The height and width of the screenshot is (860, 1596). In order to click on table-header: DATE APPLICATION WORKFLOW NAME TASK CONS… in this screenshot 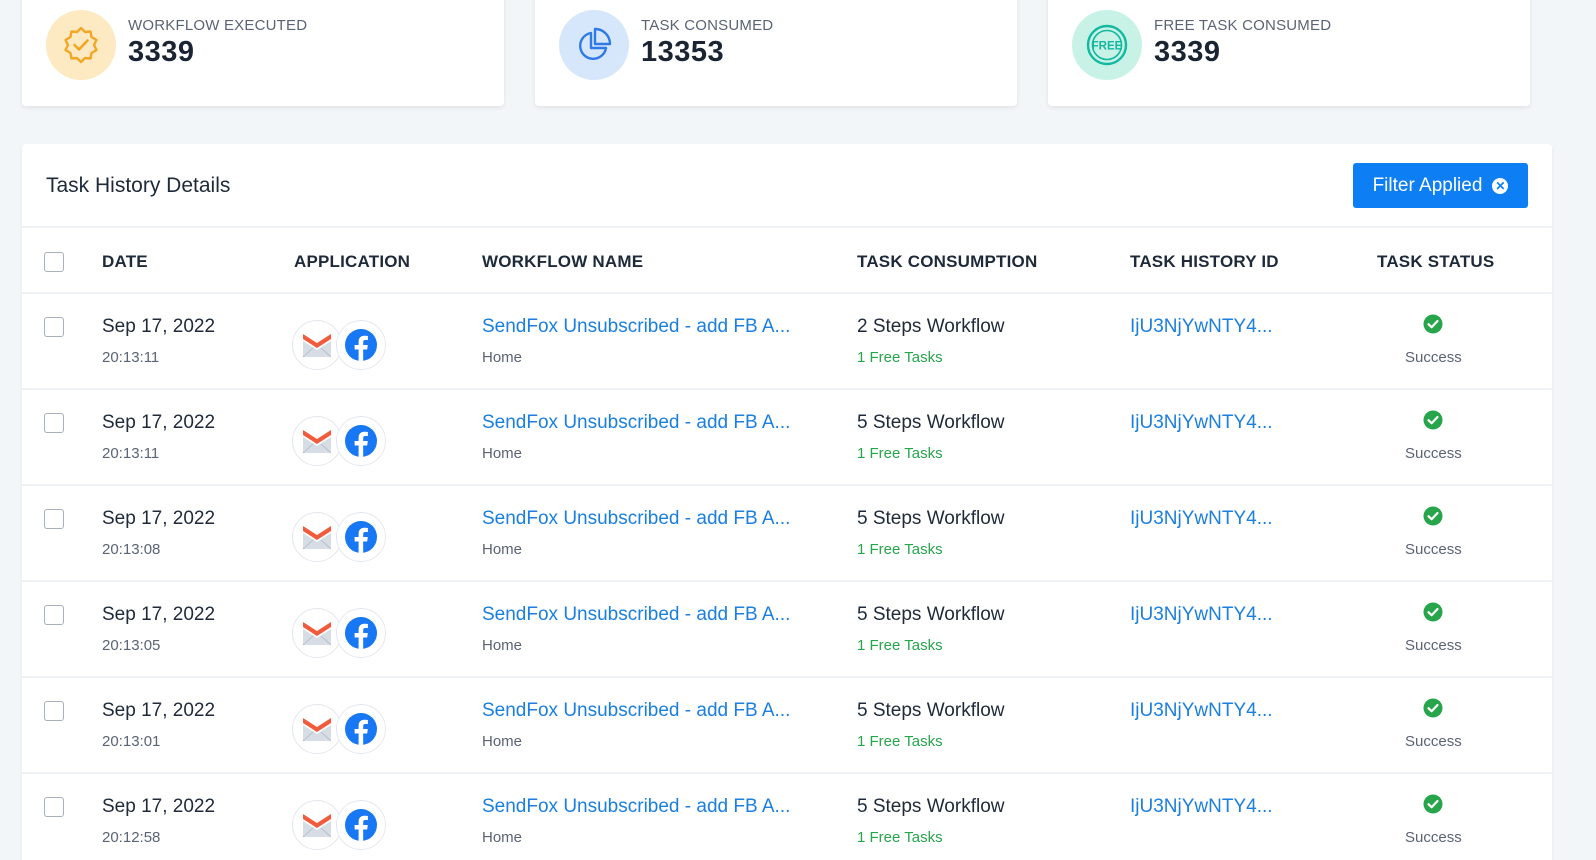, I will do `click(787, 261)`.